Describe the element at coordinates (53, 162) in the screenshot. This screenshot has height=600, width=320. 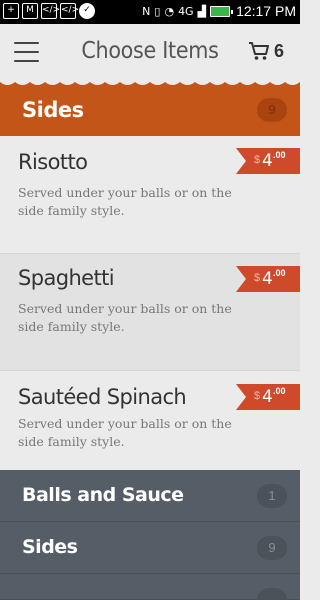
I see `item-name: Risotto` at that location.